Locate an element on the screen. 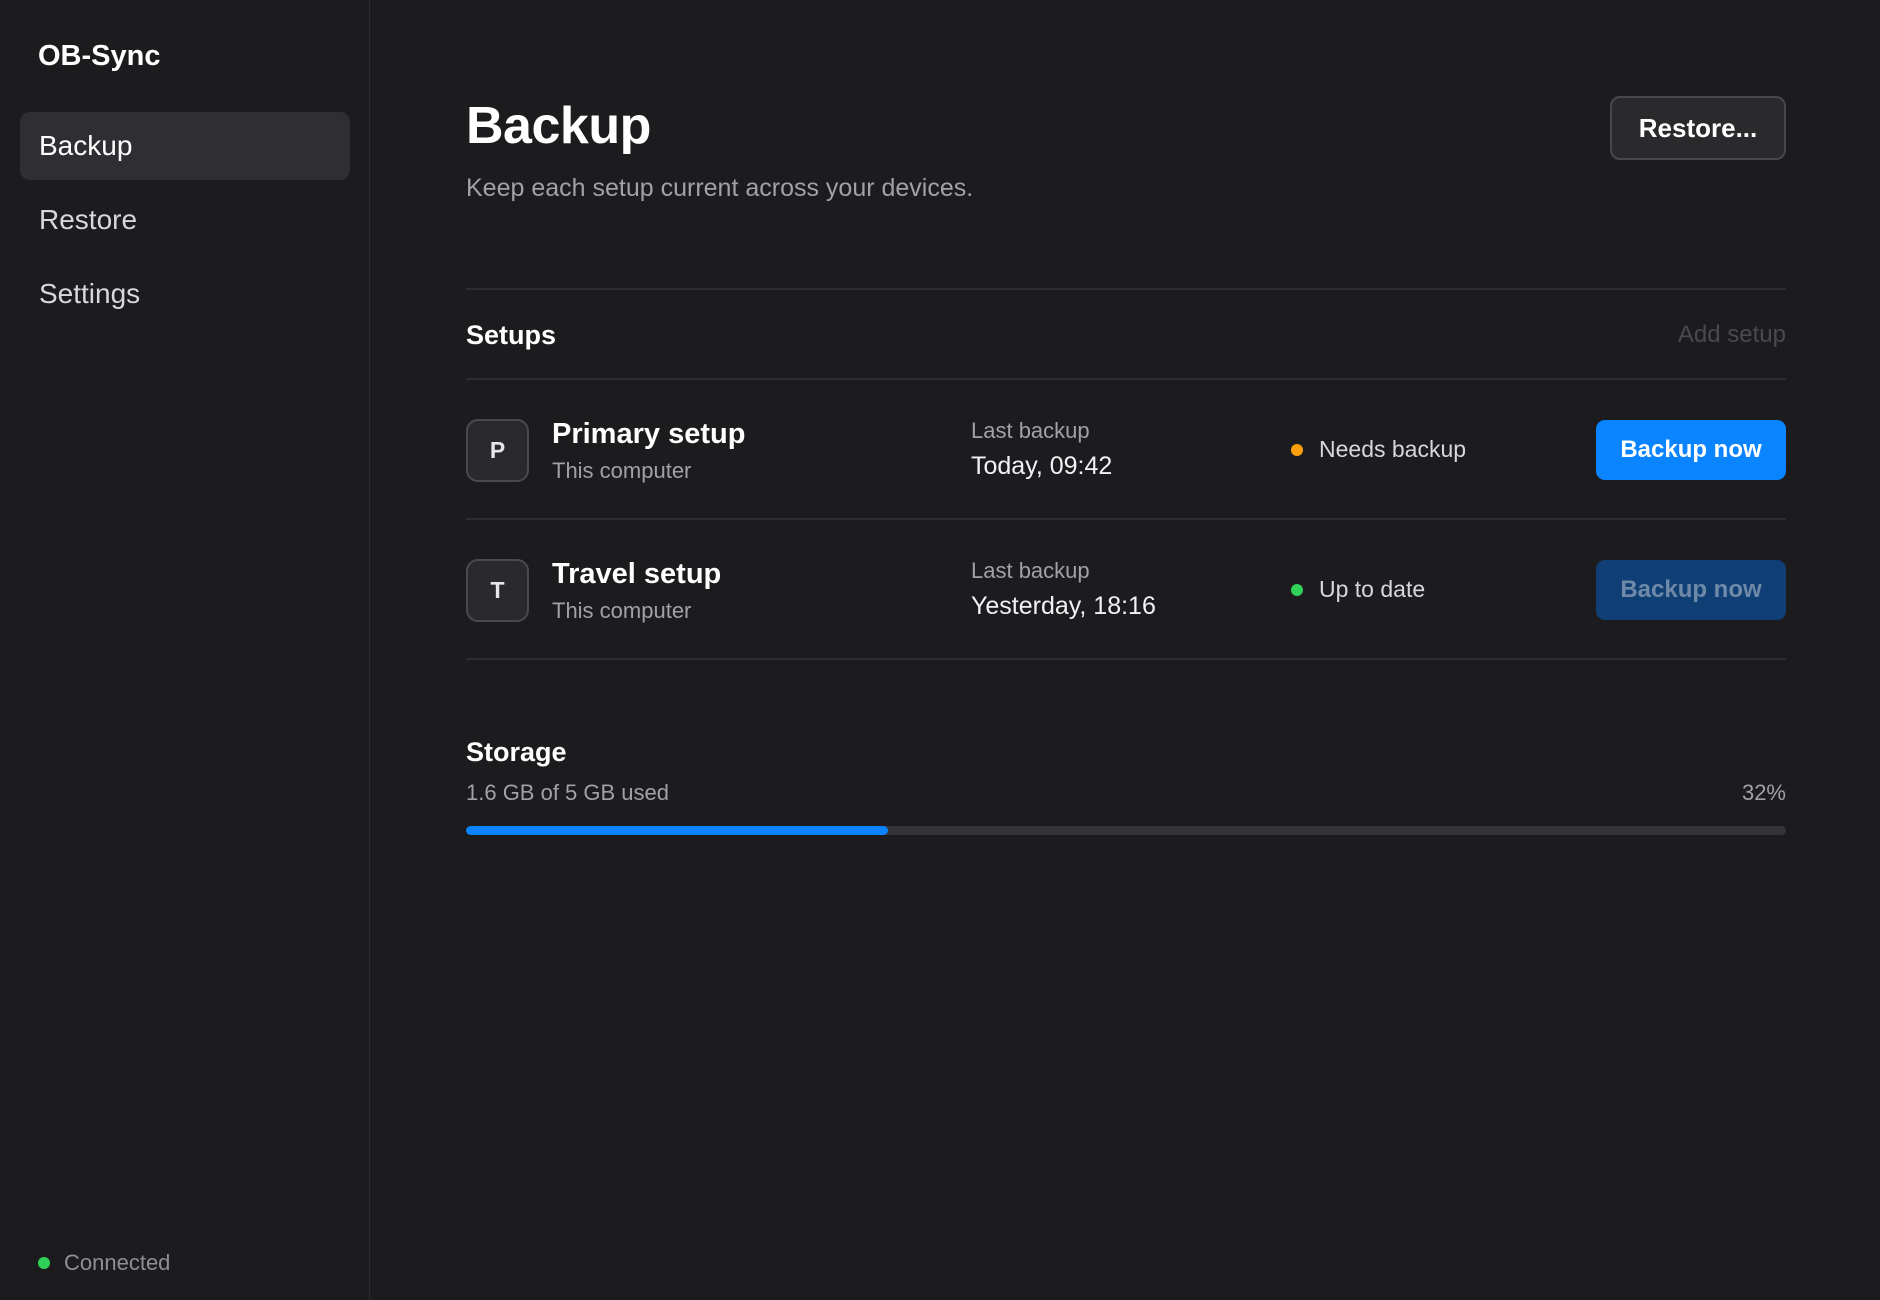  last-backup-value: Today, 09:42 is located at coordinates (1042, 466).